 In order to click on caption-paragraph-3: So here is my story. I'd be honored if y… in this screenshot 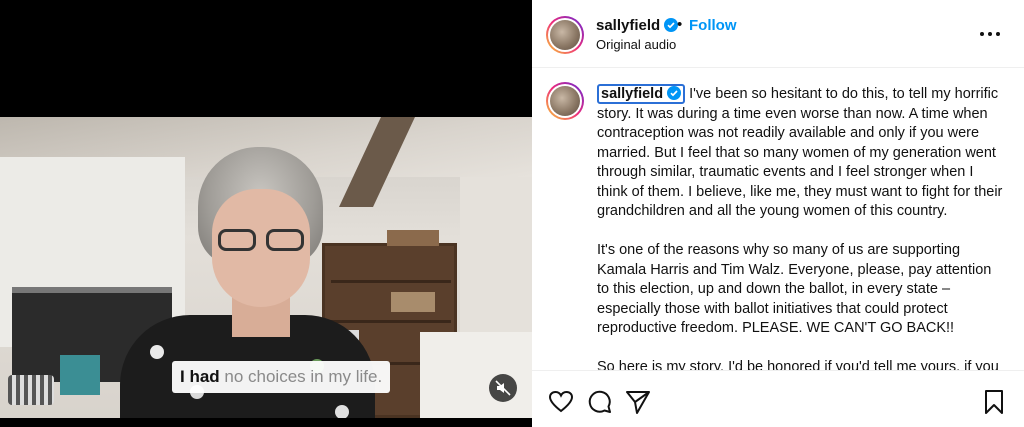, I will do `click(798, 364)`.